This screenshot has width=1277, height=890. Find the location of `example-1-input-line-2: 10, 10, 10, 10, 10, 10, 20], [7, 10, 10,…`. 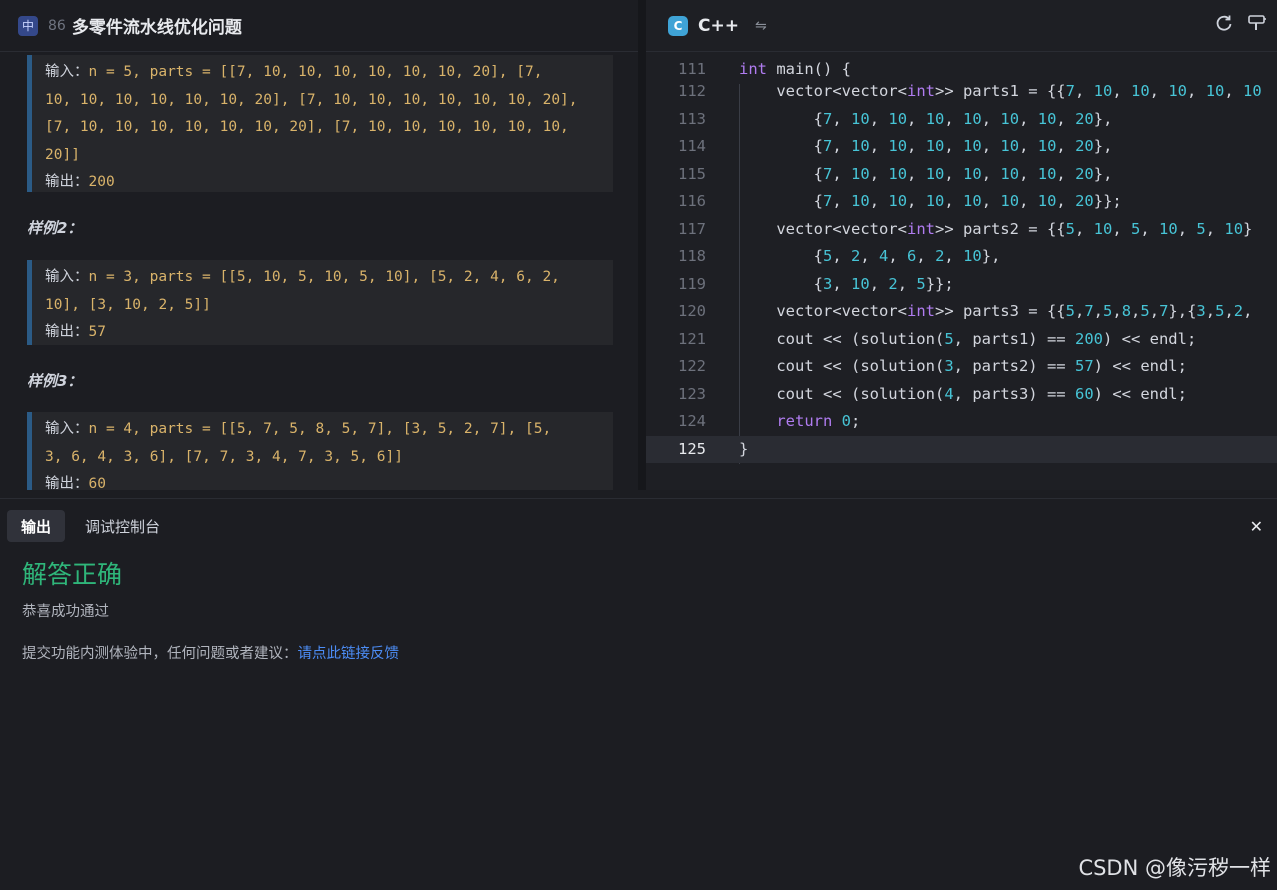

example-1-input-line-2: 10, 10, 10, 10, 10, 10, 20], [7, 10, 10,… is located at coordinates (311, 99).